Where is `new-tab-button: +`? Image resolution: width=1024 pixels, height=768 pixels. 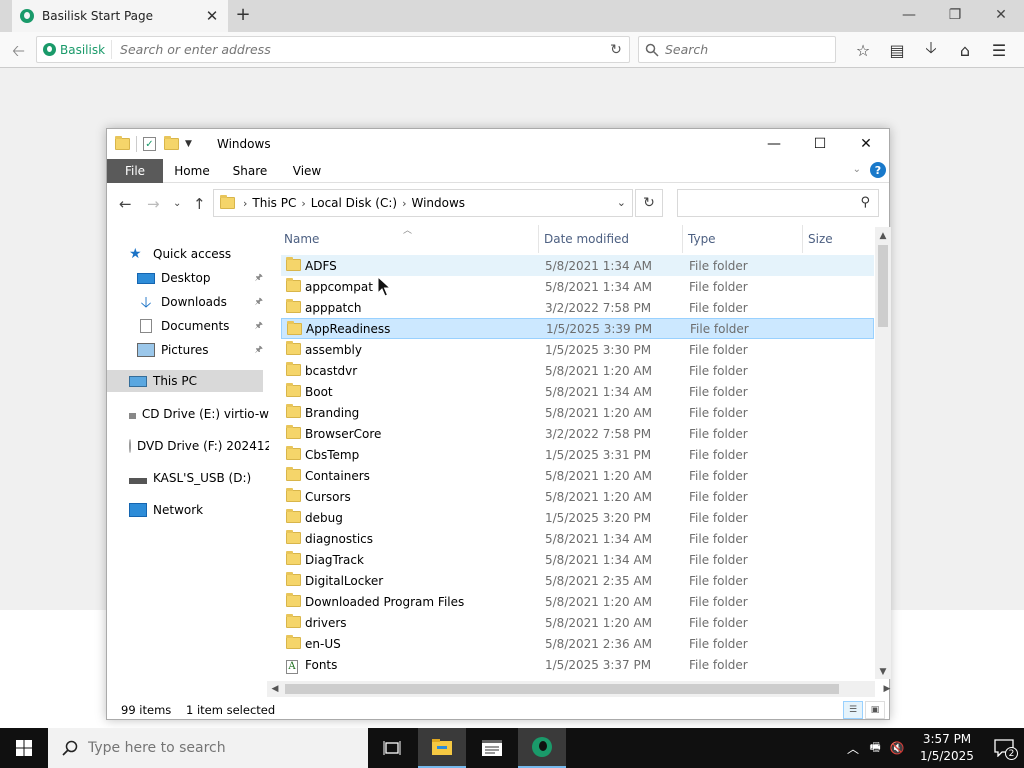
new-tab-button: + is located at coordinates (243, 15).